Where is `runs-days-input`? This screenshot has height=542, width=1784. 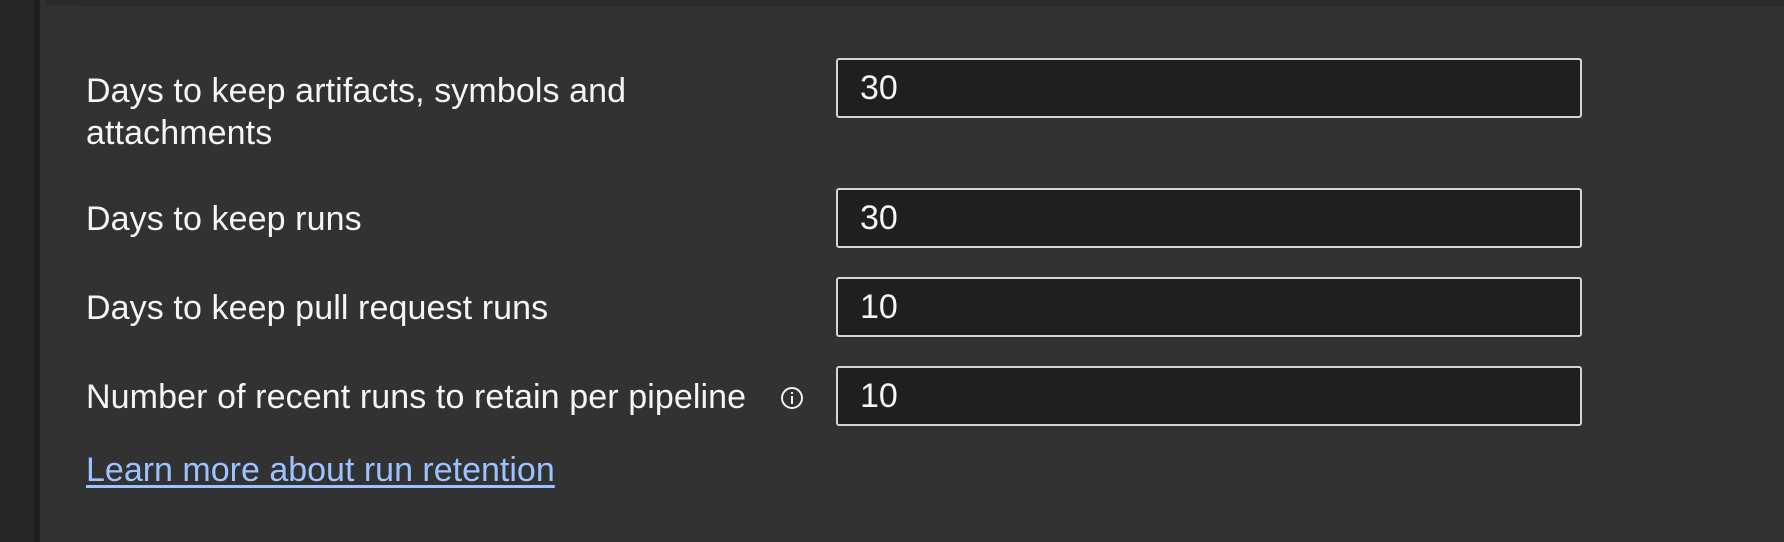 runs-days-input is located at coordinates (1209, 218).